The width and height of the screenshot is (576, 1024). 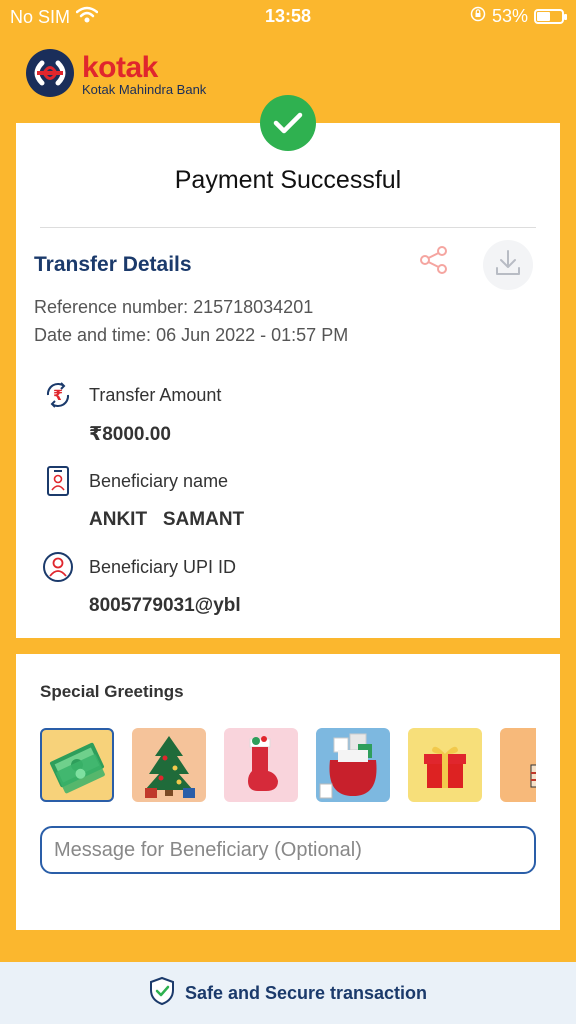 What do you see at coordinates (112, 691) in the screenshot?
I see `special-greetings-title: Special Greetings` at bounding box center [112, 691].